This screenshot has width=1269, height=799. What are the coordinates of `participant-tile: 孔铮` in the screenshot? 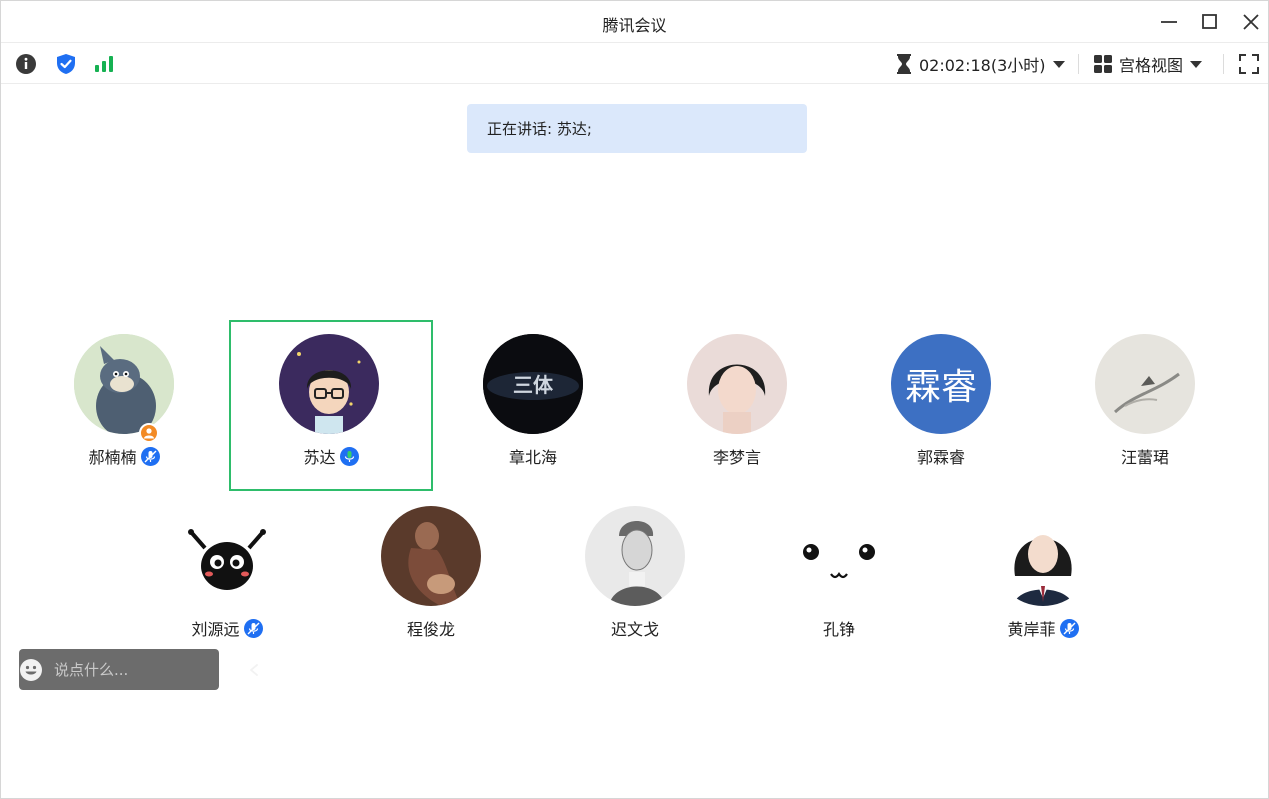 It's located at (839, 576).